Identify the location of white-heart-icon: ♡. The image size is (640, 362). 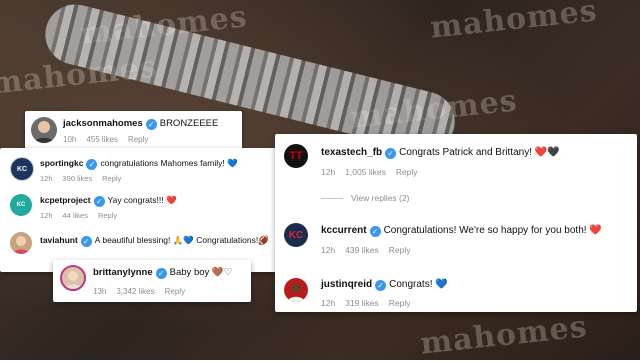
(228, 272).